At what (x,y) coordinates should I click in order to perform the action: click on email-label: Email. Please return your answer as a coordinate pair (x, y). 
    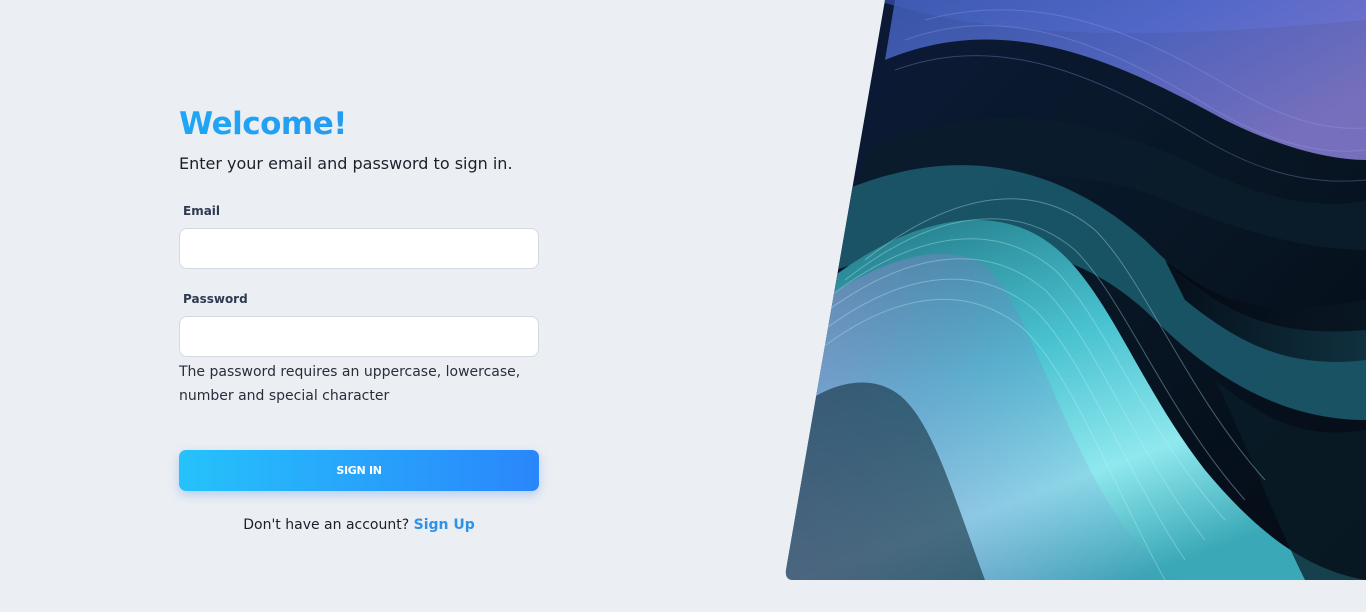
    Looking at the image, I should click on (202, 211).